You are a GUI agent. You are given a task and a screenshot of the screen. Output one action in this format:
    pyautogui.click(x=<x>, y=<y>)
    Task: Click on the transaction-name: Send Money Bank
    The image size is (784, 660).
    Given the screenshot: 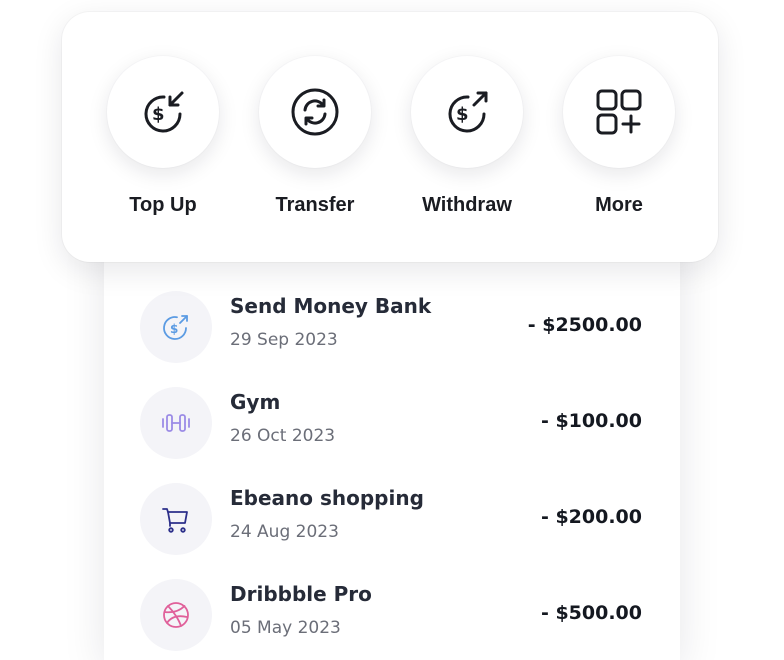 What is the action you would take?
    pyautogui.click(x=331, y=306)
    